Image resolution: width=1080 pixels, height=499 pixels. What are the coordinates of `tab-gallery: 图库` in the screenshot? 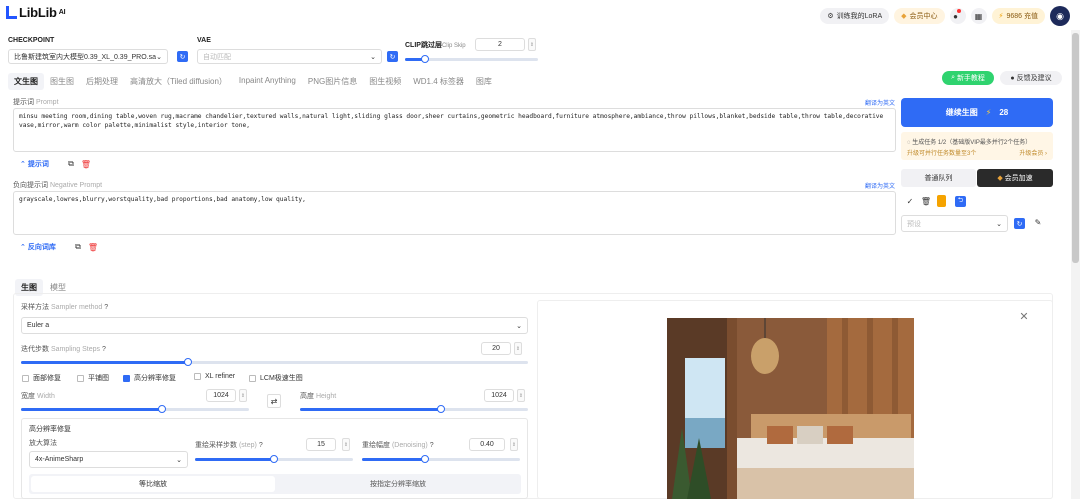 It's located at (484, 81).